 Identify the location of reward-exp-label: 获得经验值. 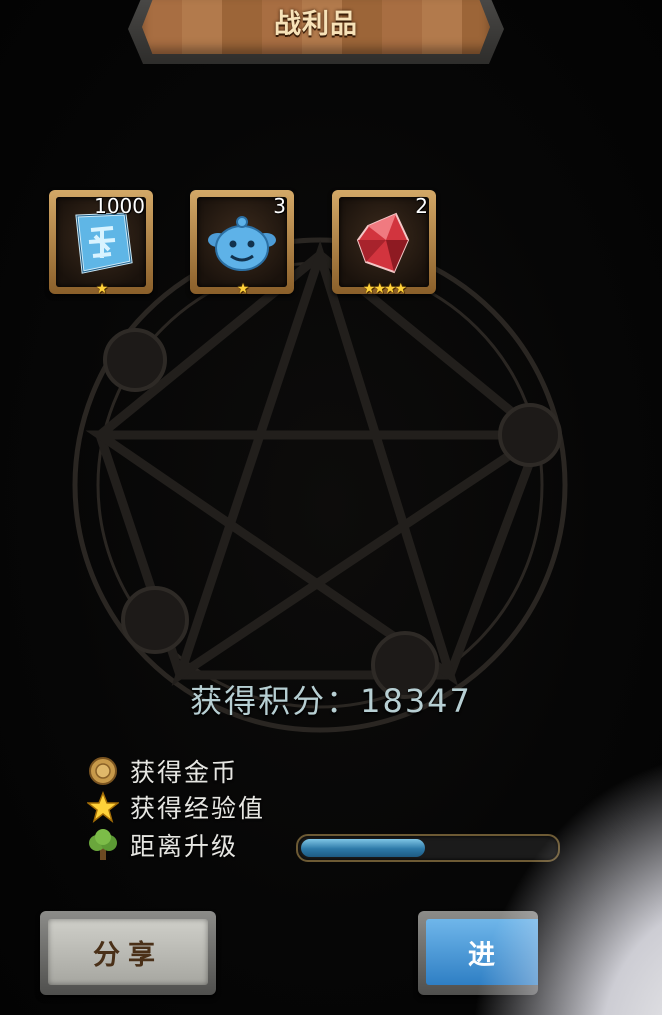
(198, 808).